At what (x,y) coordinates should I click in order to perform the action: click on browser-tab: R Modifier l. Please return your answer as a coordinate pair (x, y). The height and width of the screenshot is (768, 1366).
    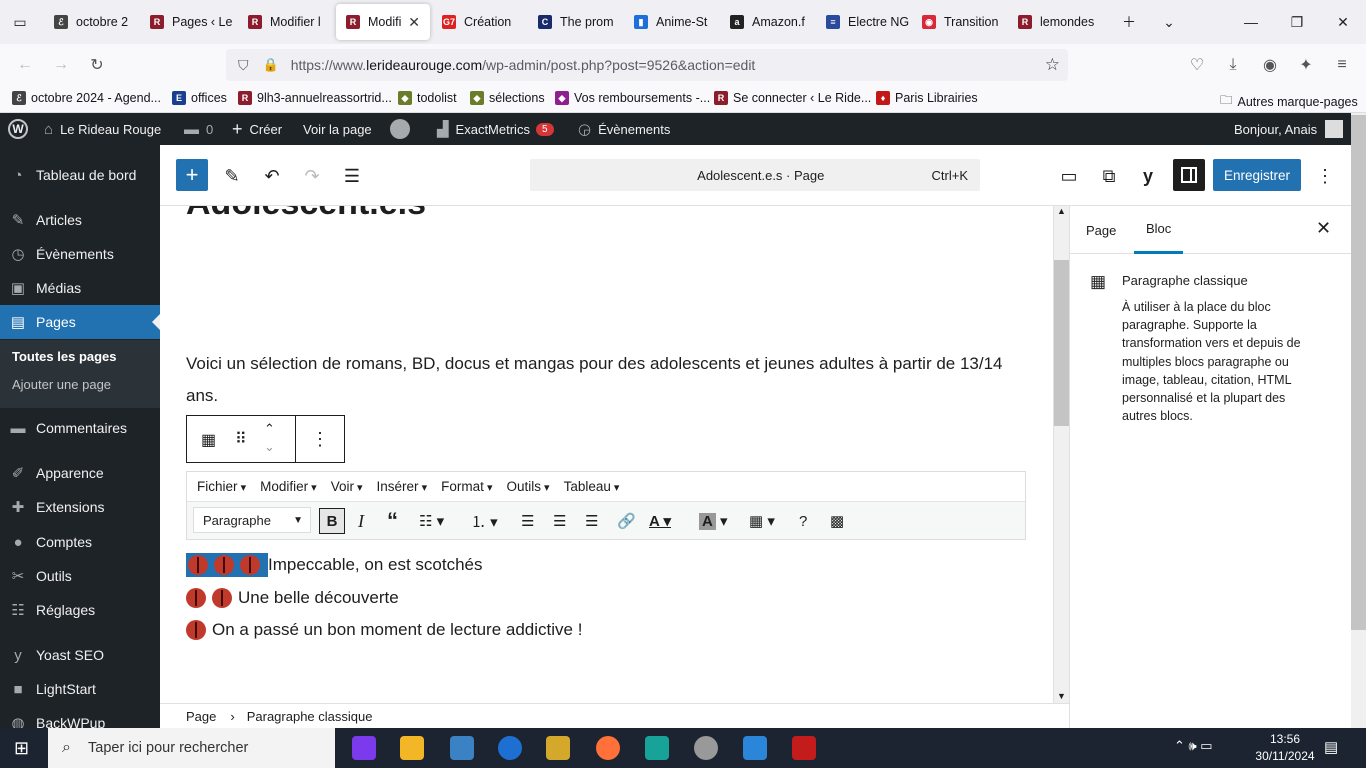
    Looking at the image, I should click on (285, 22).